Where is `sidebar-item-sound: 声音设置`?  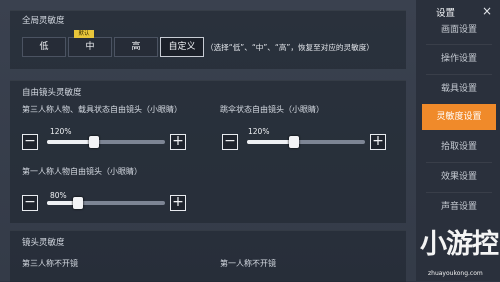 sidebar-item-sound: 声音设置 is located at coordinates (459, 207).